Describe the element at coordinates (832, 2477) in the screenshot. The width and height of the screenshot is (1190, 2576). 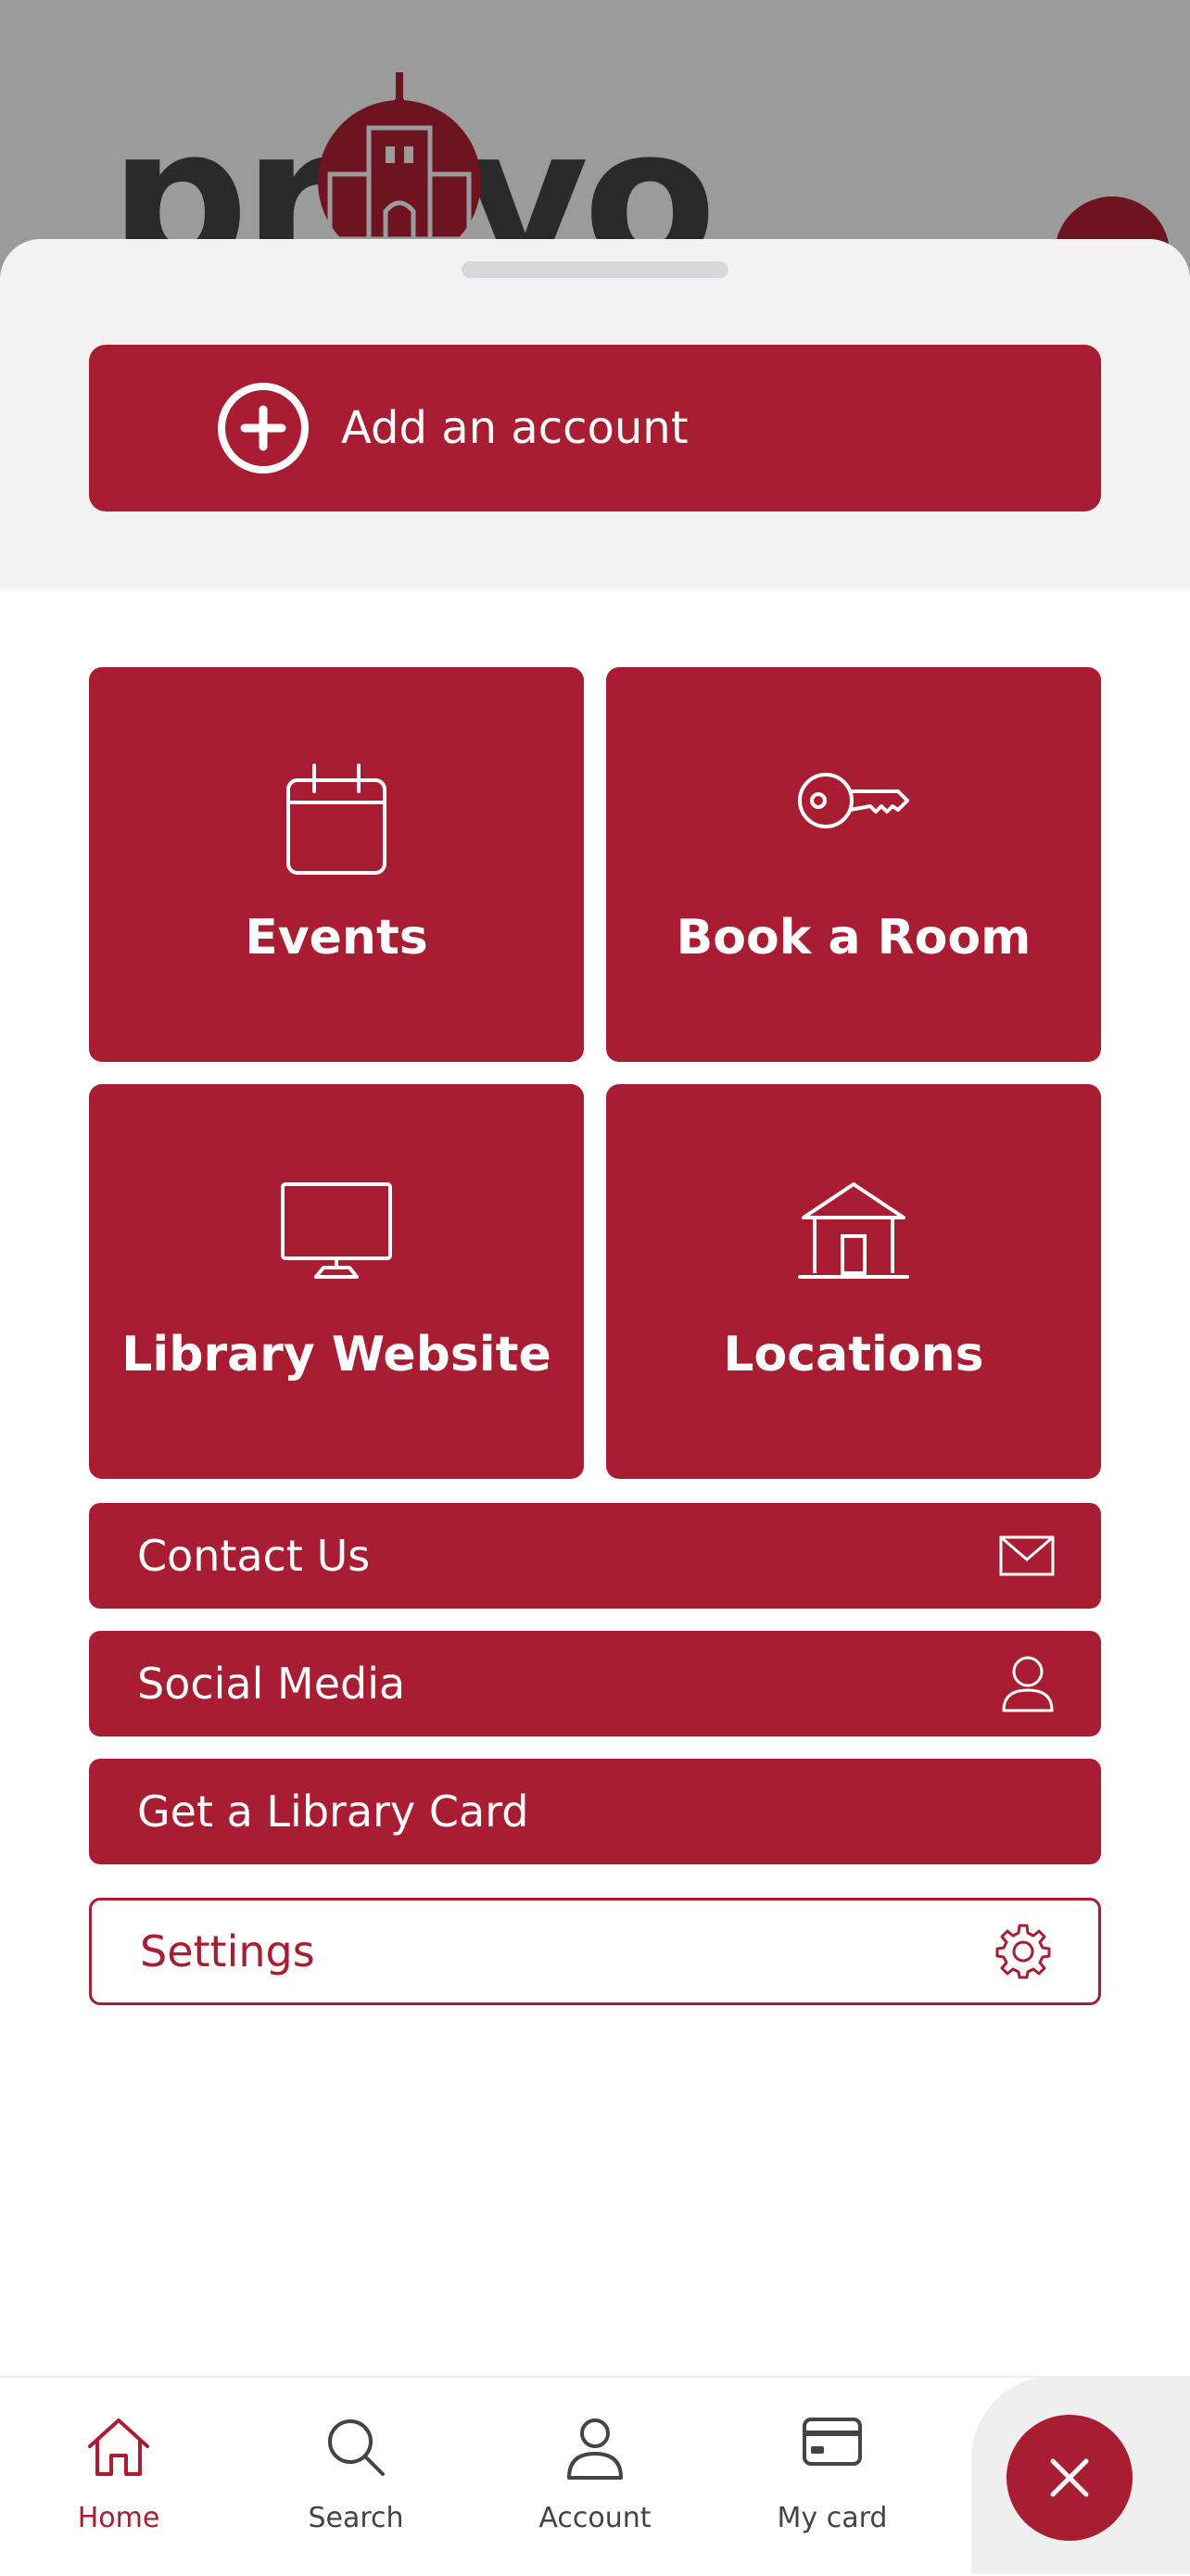
I see `nav-my-card: My card` at that location.